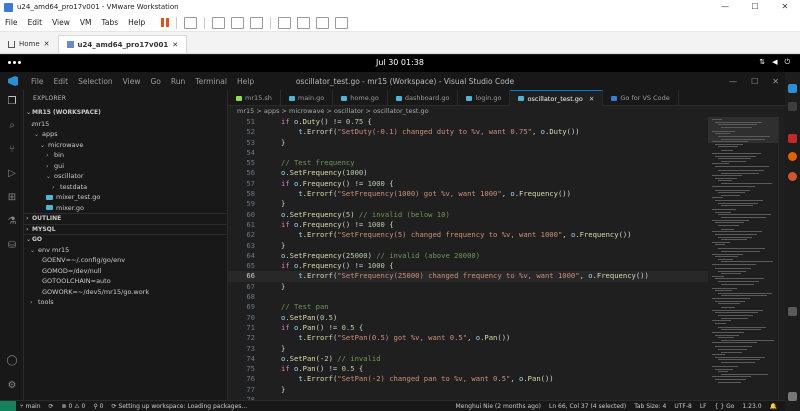 This screenshot has width=800, height=411. What do you see at coordinates (725, 406) in the screenshot?
I see `language-mode: { } Go` at bounding box center [725, 406].